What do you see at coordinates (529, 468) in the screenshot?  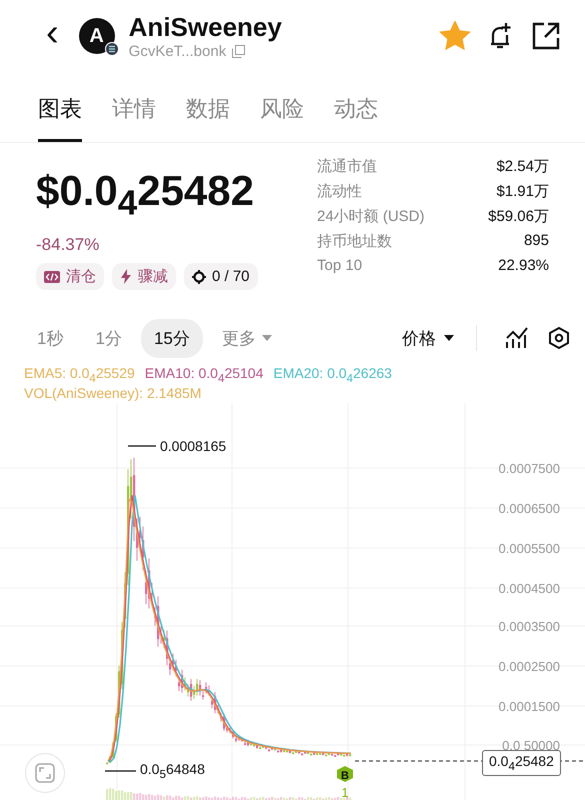 I see `y-axis-label: 0.0007500` at bounding box center [529, 468].